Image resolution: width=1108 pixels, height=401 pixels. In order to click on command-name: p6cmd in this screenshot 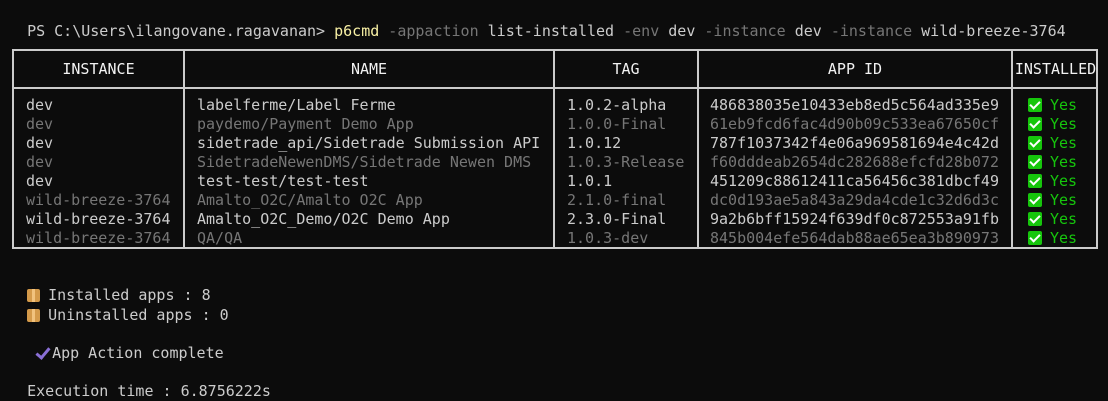, I will do `click(357, 31)`.